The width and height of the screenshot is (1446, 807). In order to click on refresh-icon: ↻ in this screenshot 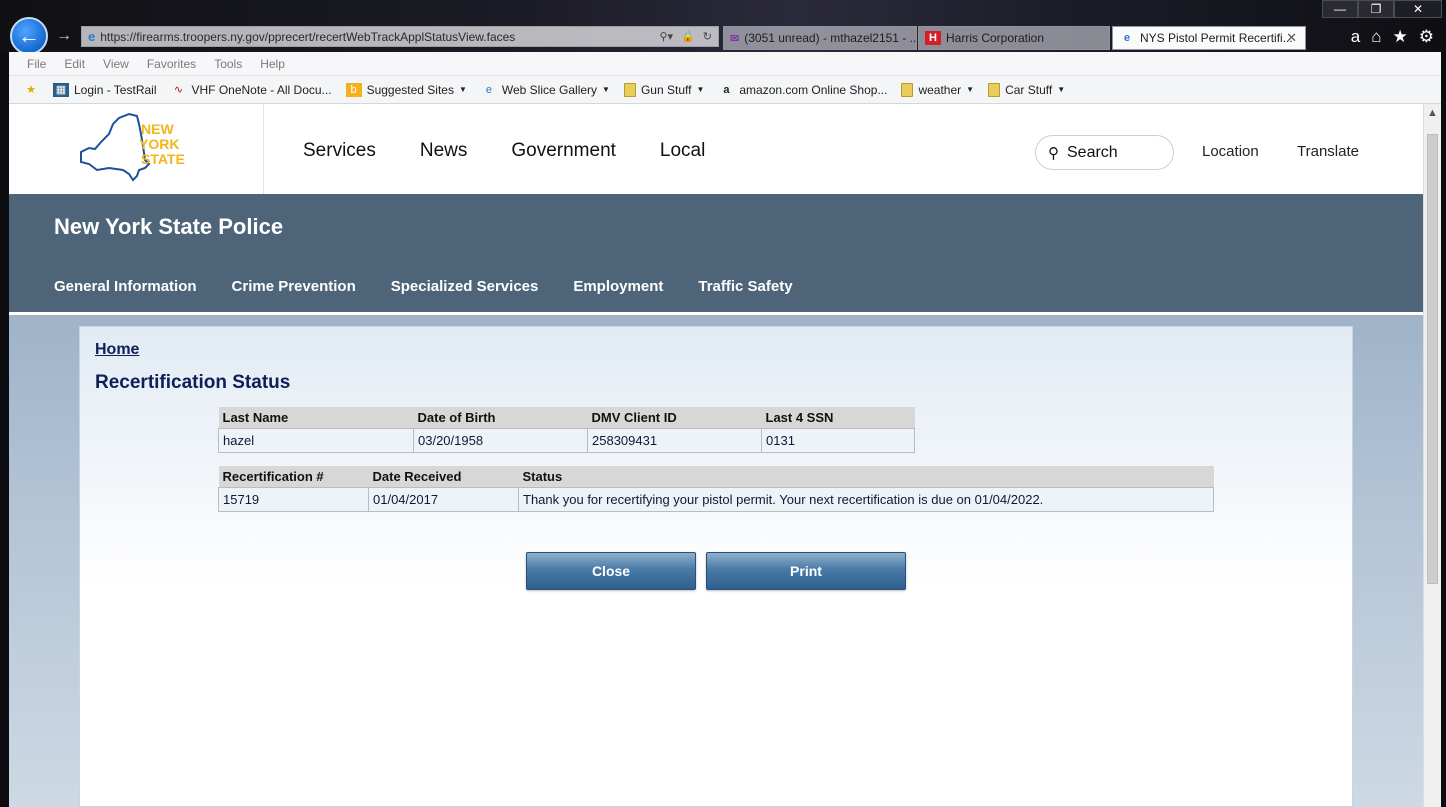, I will do `click(707, 36)`.